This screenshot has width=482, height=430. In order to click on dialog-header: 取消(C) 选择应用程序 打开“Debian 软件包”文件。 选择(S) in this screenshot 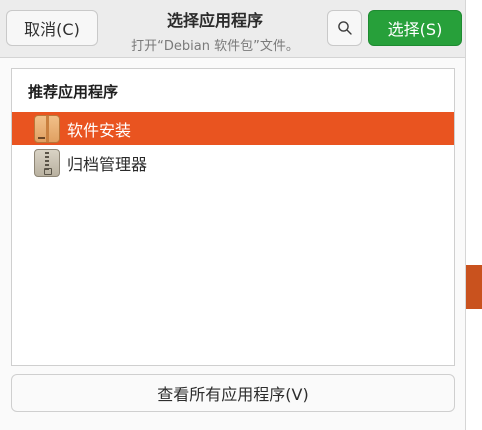, I will do `click(232, 29)`.